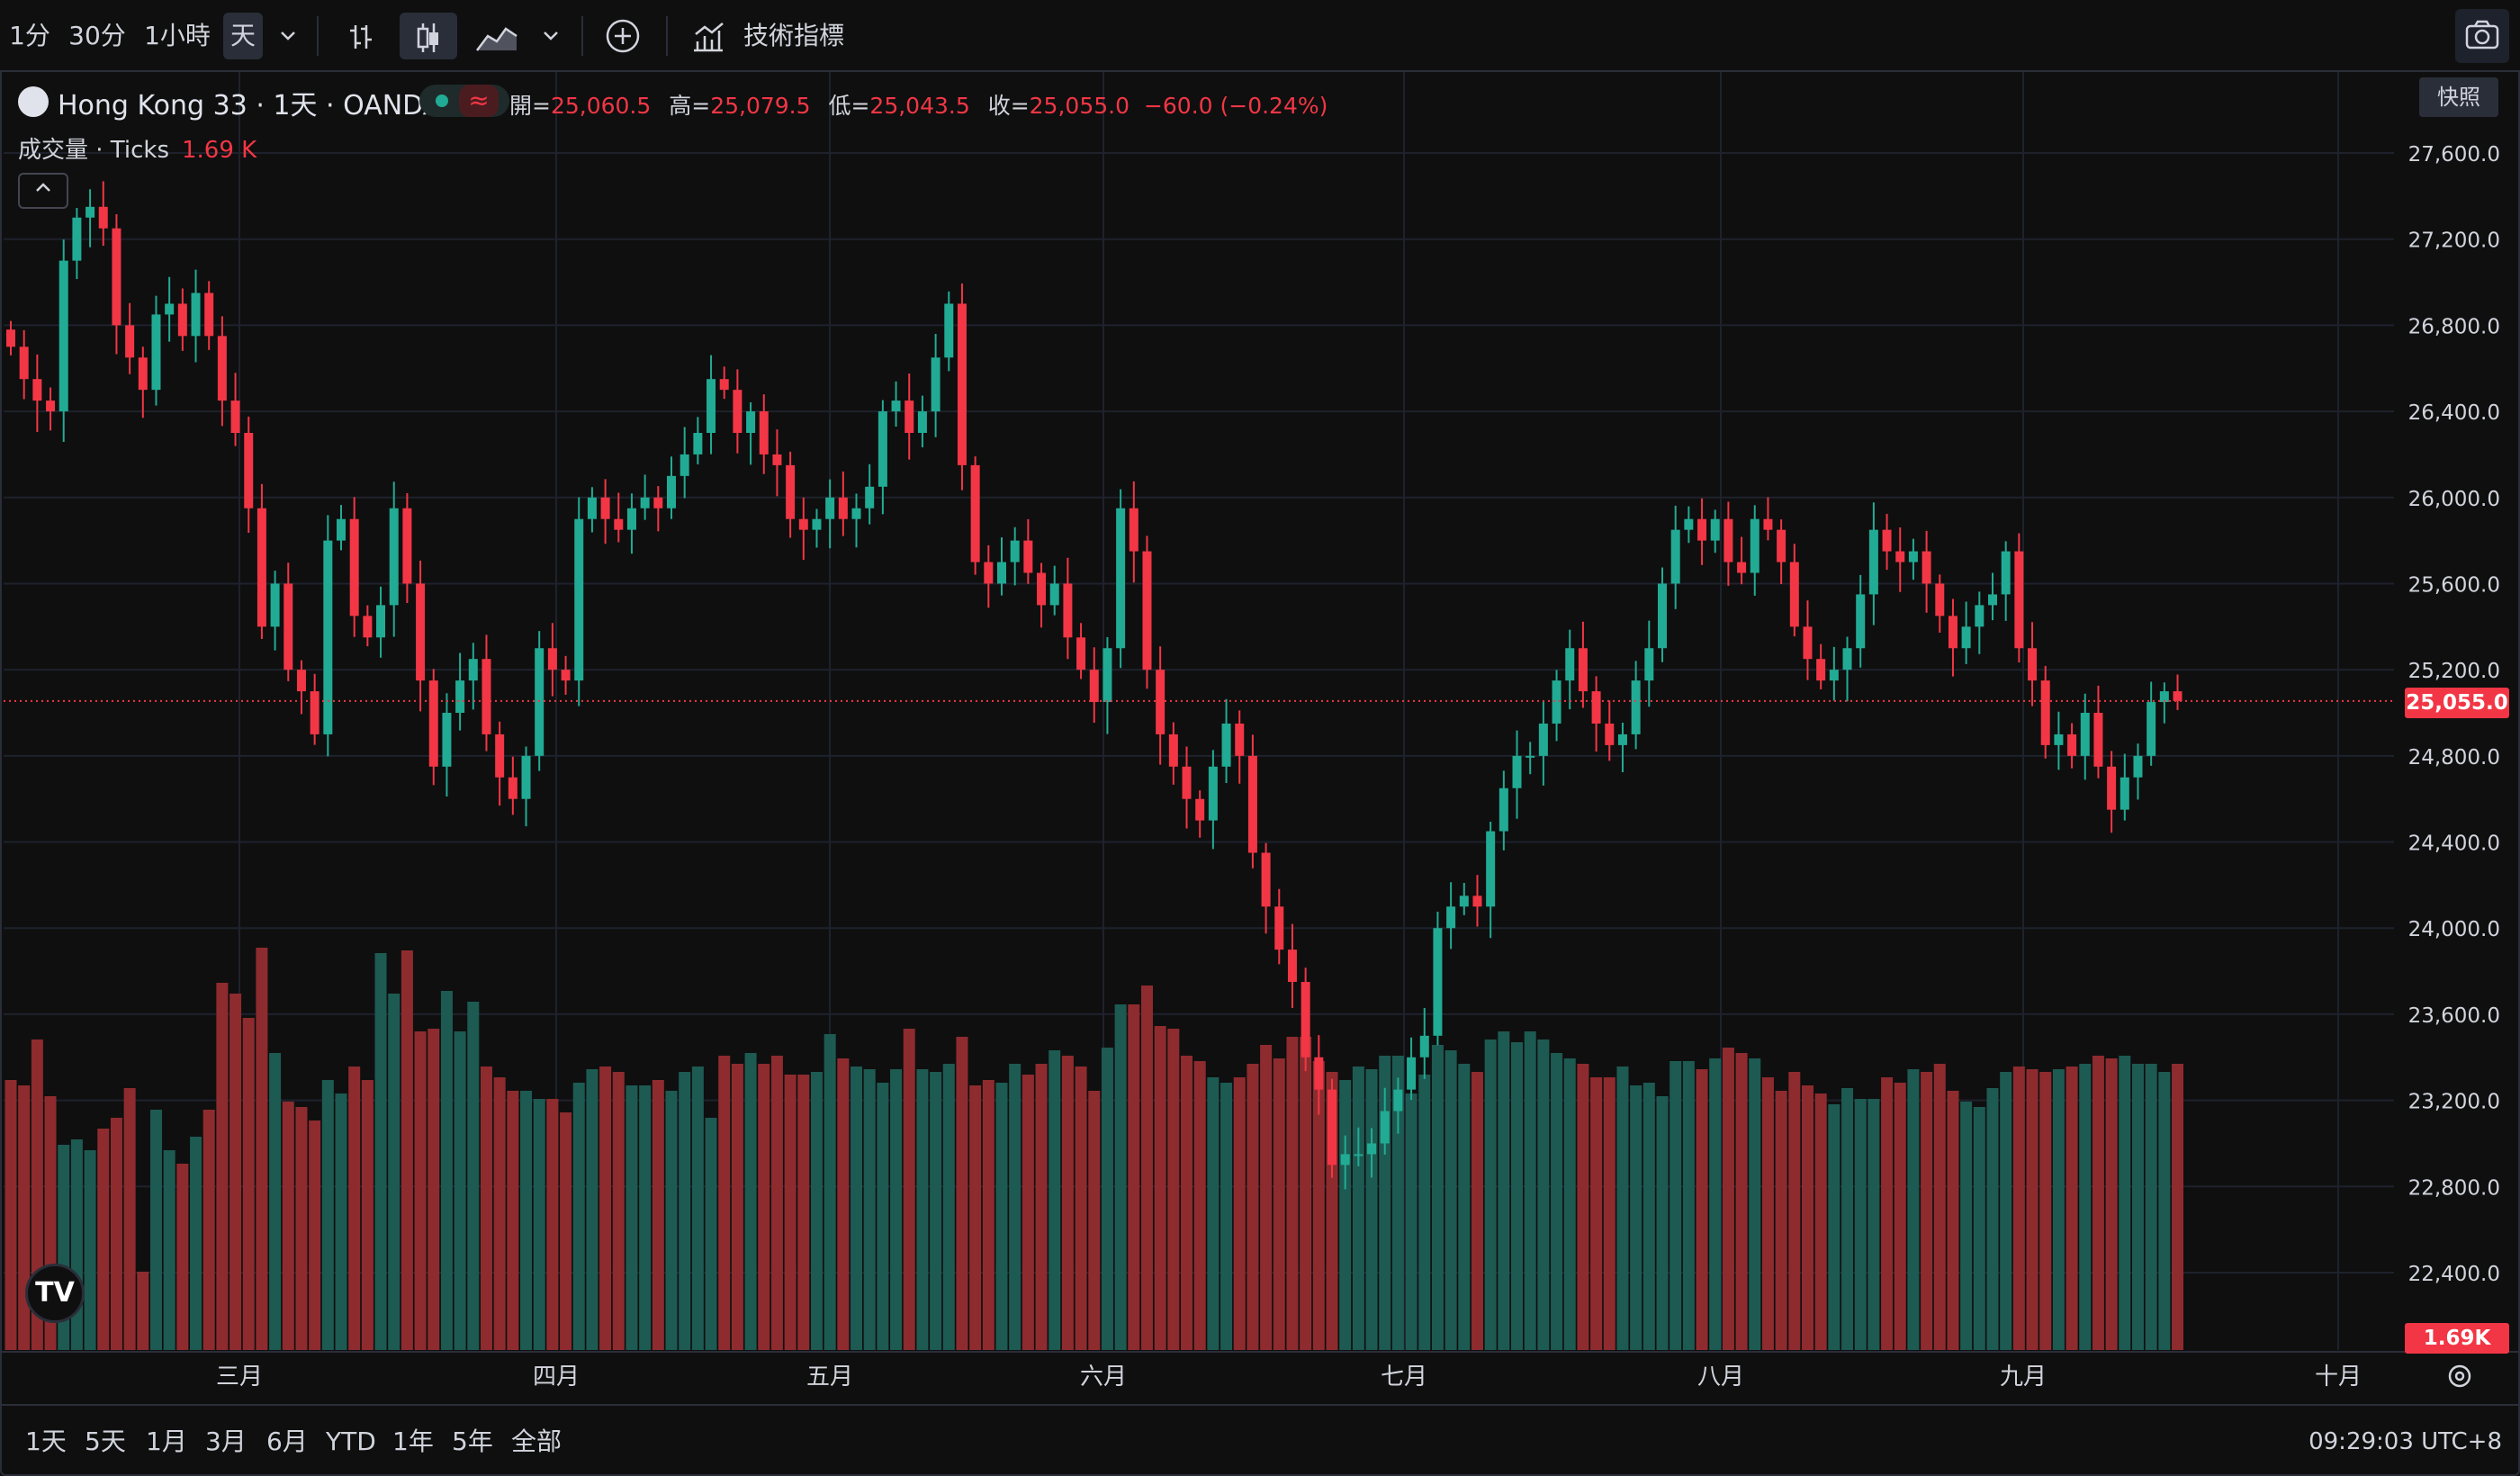  What do you see at coordinates (166, 1442) in the screenshot?
I see `range-1m-button: 1月` at bounding box center [166, 1442].